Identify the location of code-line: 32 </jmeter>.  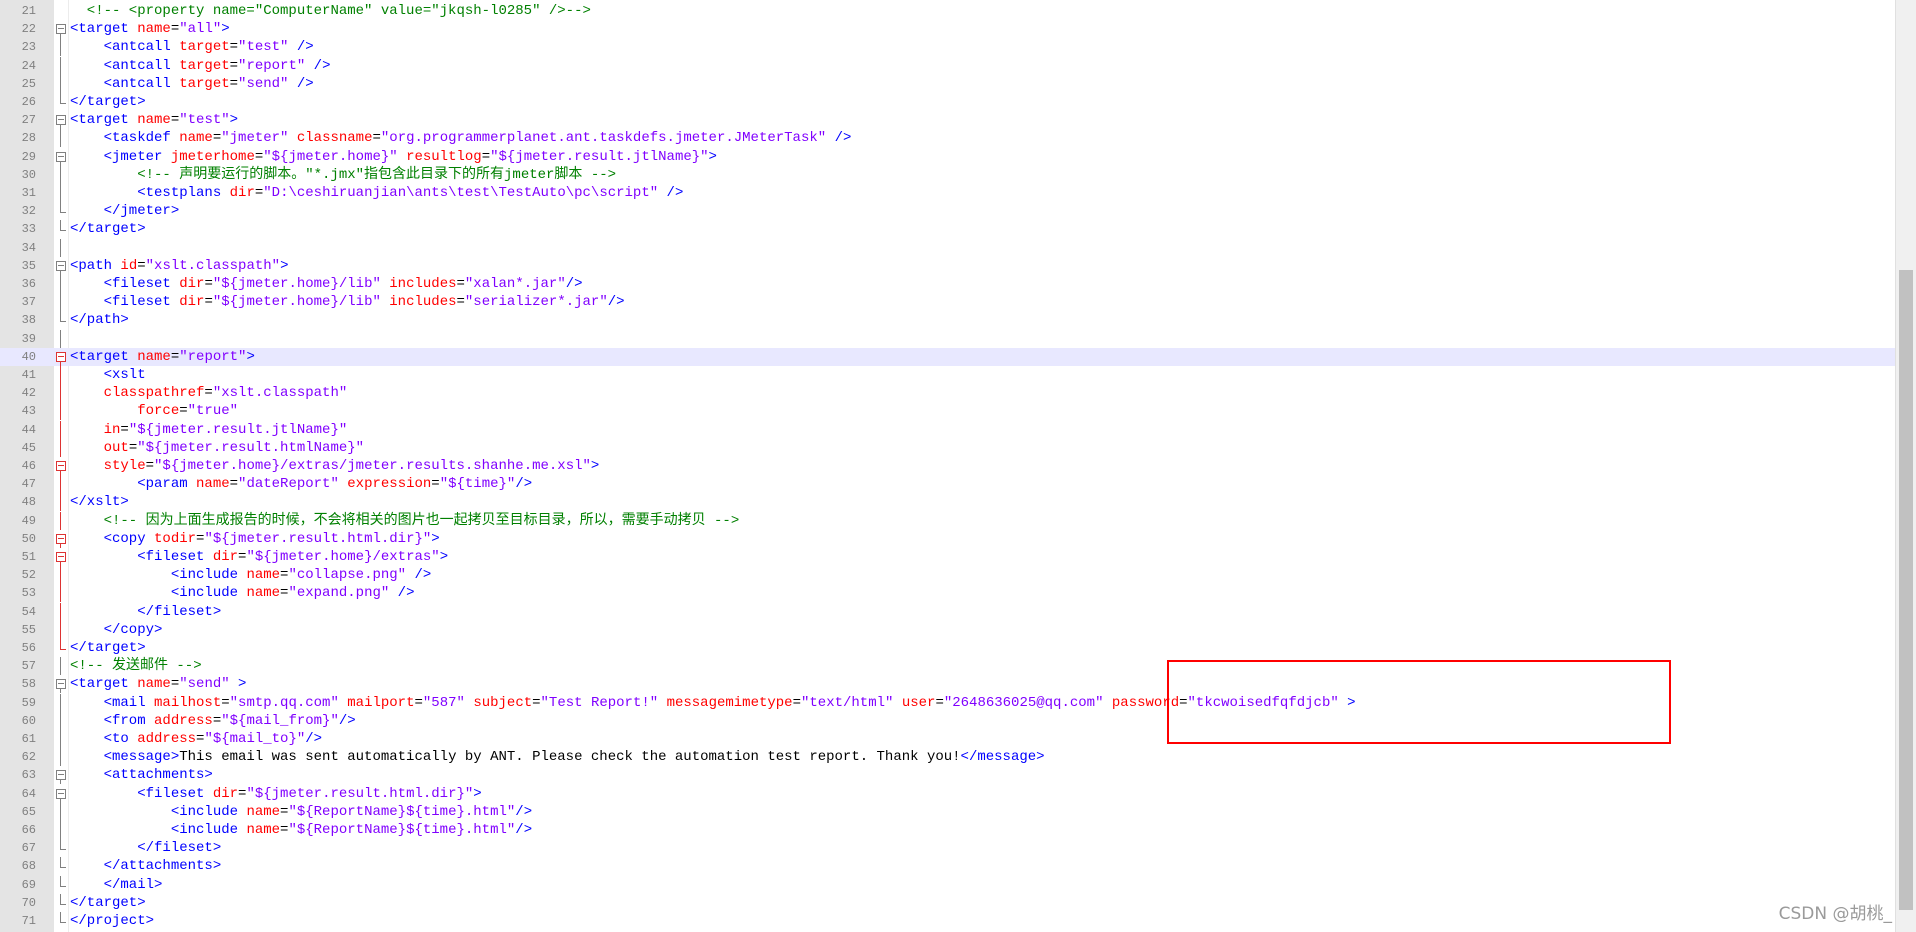
(948, 211).